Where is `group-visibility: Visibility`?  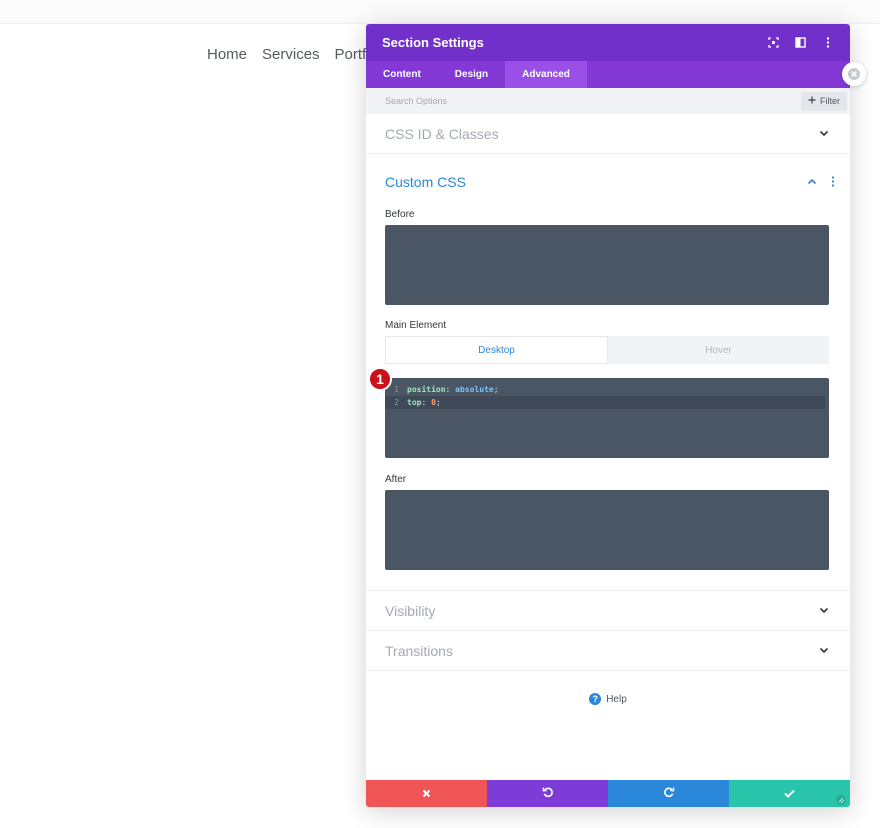
group-visibility: Visibility is located at coordinates (608, 611).